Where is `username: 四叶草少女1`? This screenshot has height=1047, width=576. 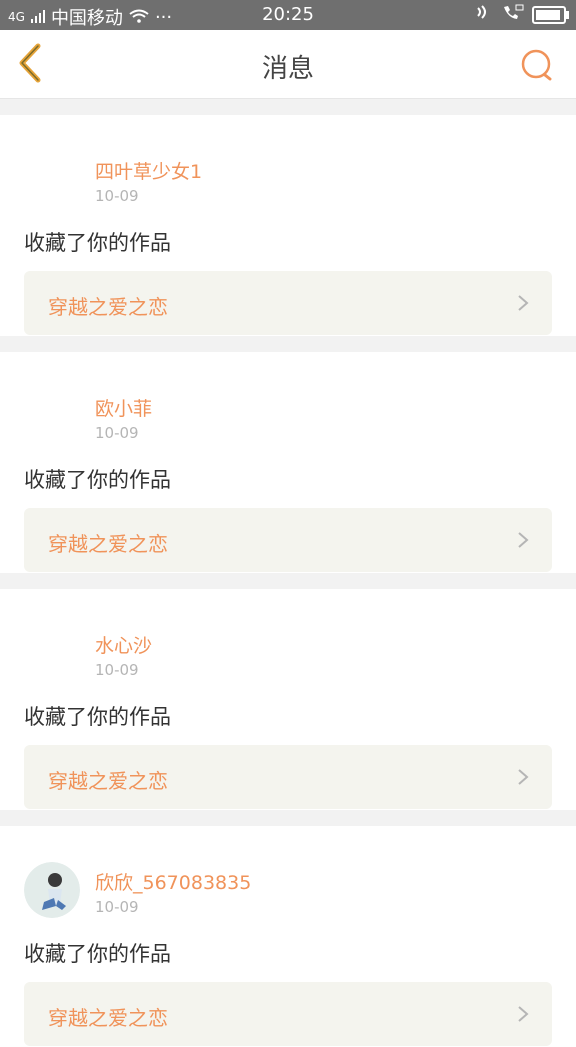 username: 四叶草少女1 is located at coordinates (148, 170).